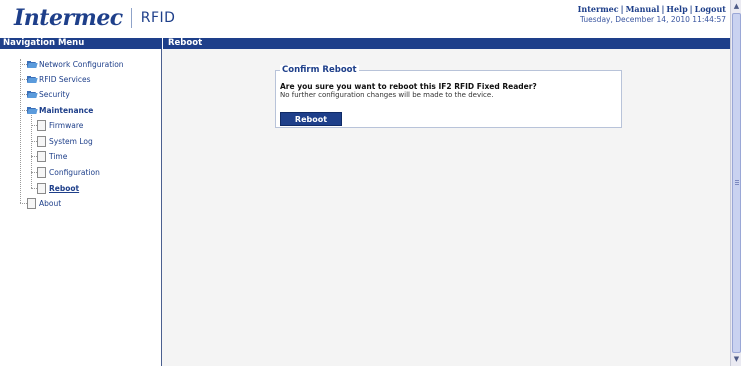 The width and height of the screenshot is (741, 366). What do you see at coordinates (50, 203) in the screenshot?
I see `nav-item-label: About` at bounding box center [50, 203].